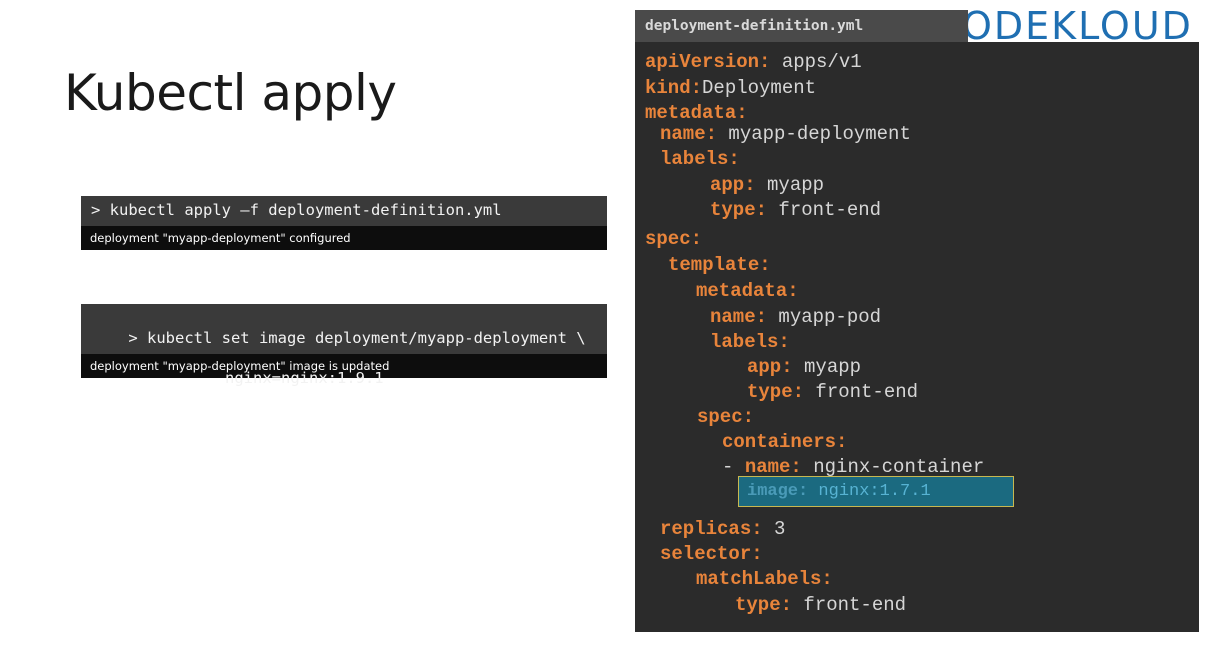 This screenshot has height=649, width=1208. Describe the element at coordinates (723, 529) in the screenshot. I see `yaml-line-replicas: replicas: 3` at that location.